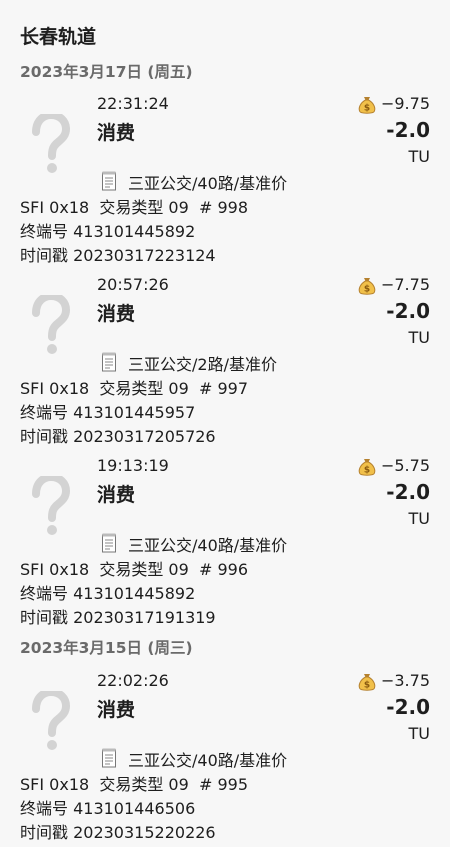  Describe the element at coordinates (106, 72) in the screenshot. I see `date-header: 2023年3月17日 (周五)` at that location.